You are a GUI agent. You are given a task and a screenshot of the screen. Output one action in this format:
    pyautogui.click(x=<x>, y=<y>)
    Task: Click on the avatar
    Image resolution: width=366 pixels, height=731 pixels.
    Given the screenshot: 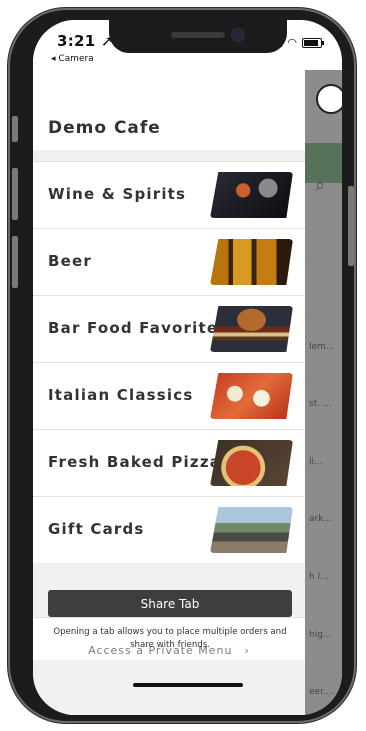 What is the action you would take?
    pyautogui.click(x=329, y=99)
    